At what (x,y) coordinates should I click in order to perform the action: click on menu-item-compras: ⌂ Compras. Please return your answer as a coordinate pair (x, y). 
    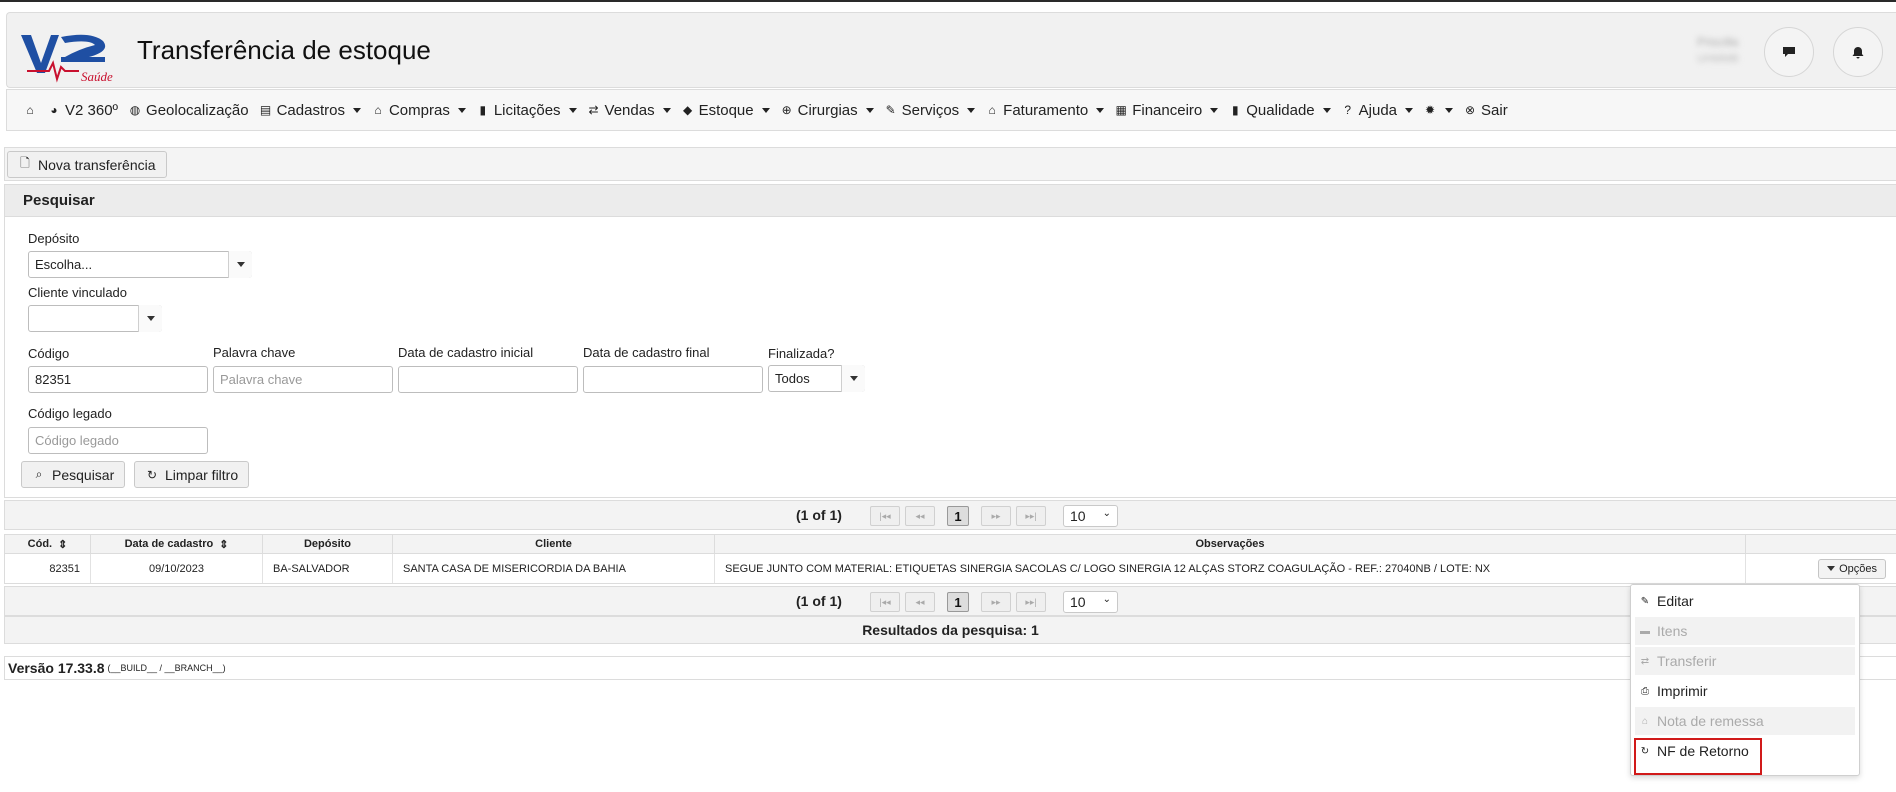
    Looking at the image, I should click on (418, 110).